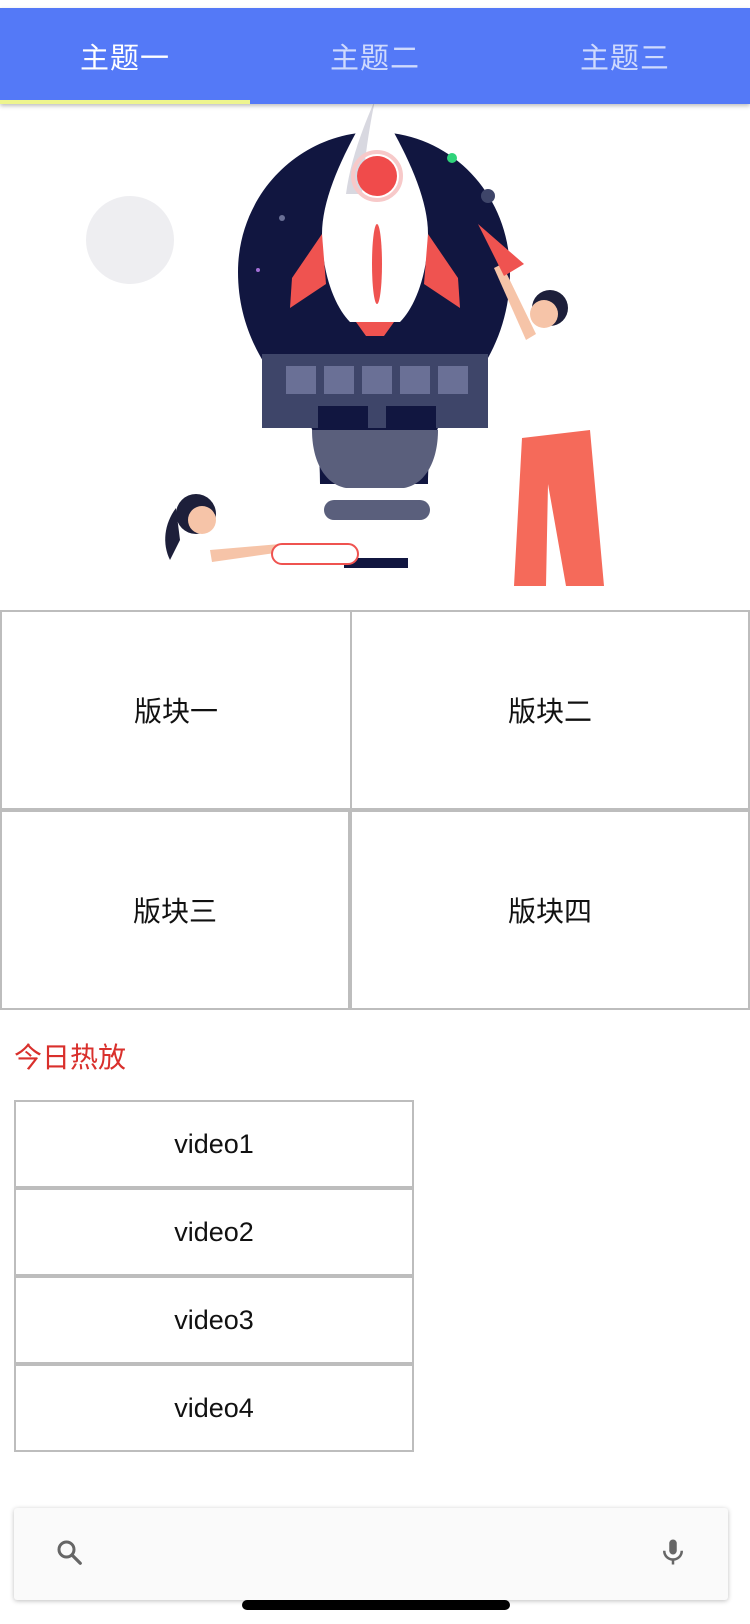 The width and height of the screenshot is (750, 1624). What do you see at coordinates (69, 1554) in the screenshot?
I see `search-icon` at bounding box center [69, 1554].